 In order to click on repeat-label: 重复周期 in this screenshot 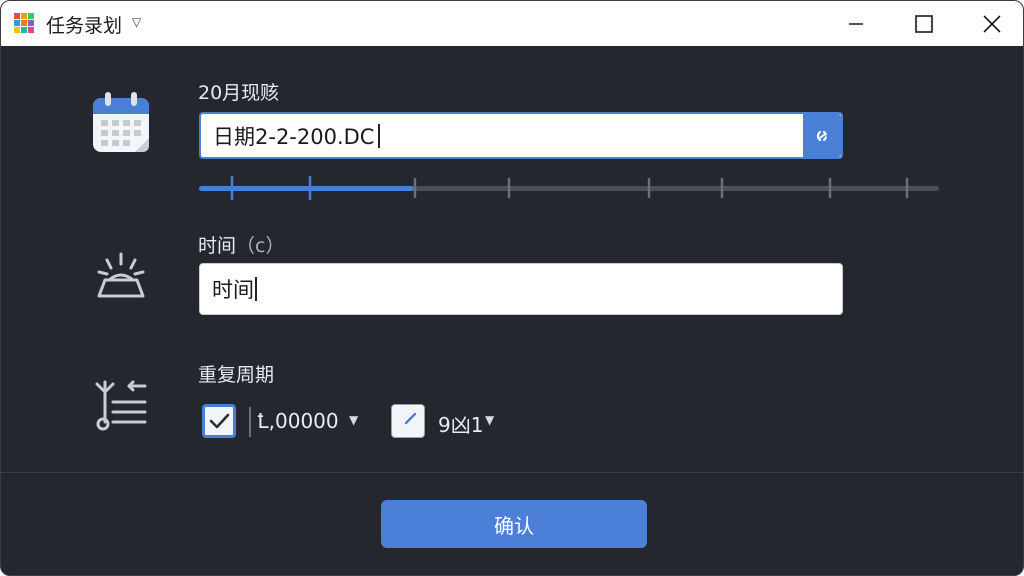, I will do `click(236, 375)`.